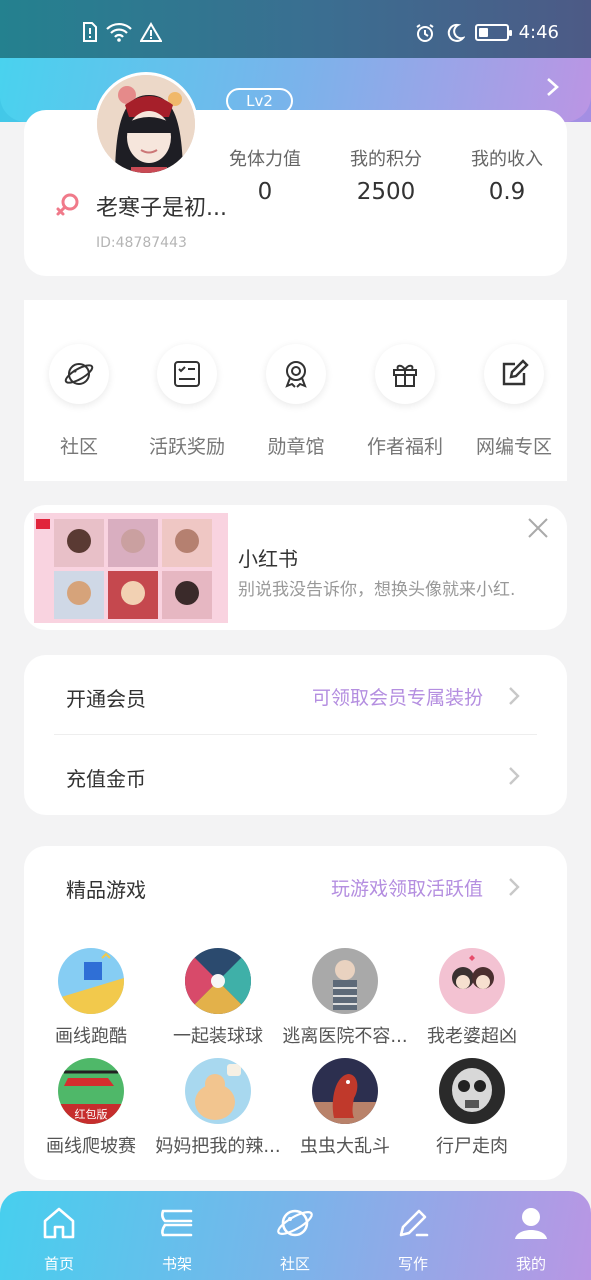 This screenshot has height=1280, width=591. Describe the element at coordinates (483, 32) in the screenshot. I see `battery-level-fill` at that location.